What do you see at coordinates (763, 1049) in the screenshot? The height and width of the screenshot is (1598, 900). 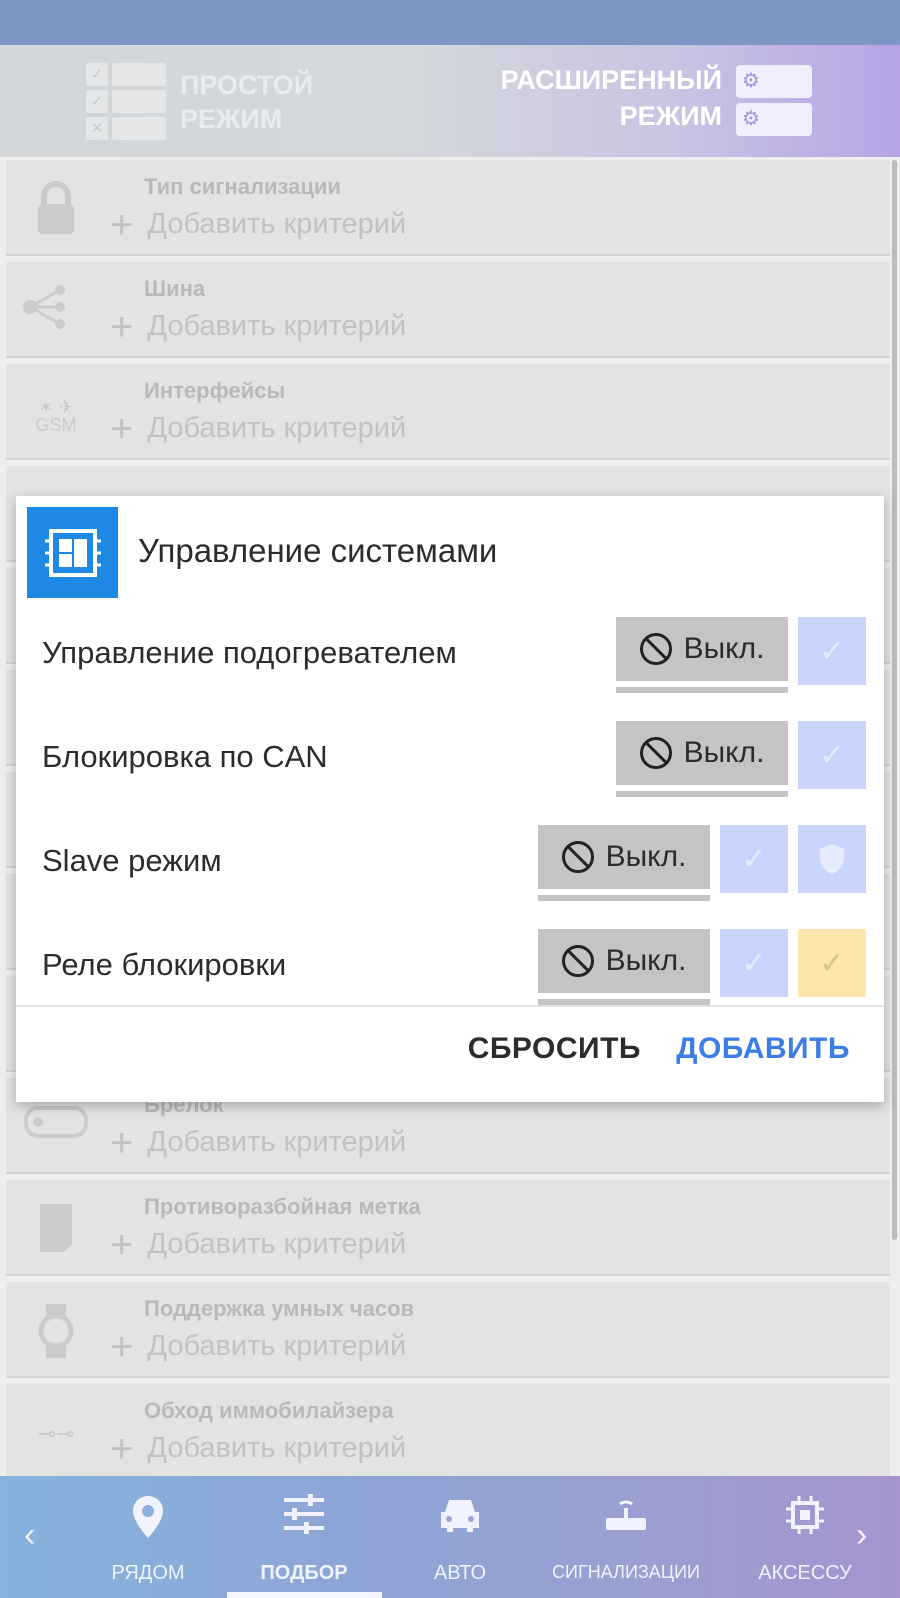 I see `add-button: ДОБАВИТЬ` at bounding box center [763, 1049].